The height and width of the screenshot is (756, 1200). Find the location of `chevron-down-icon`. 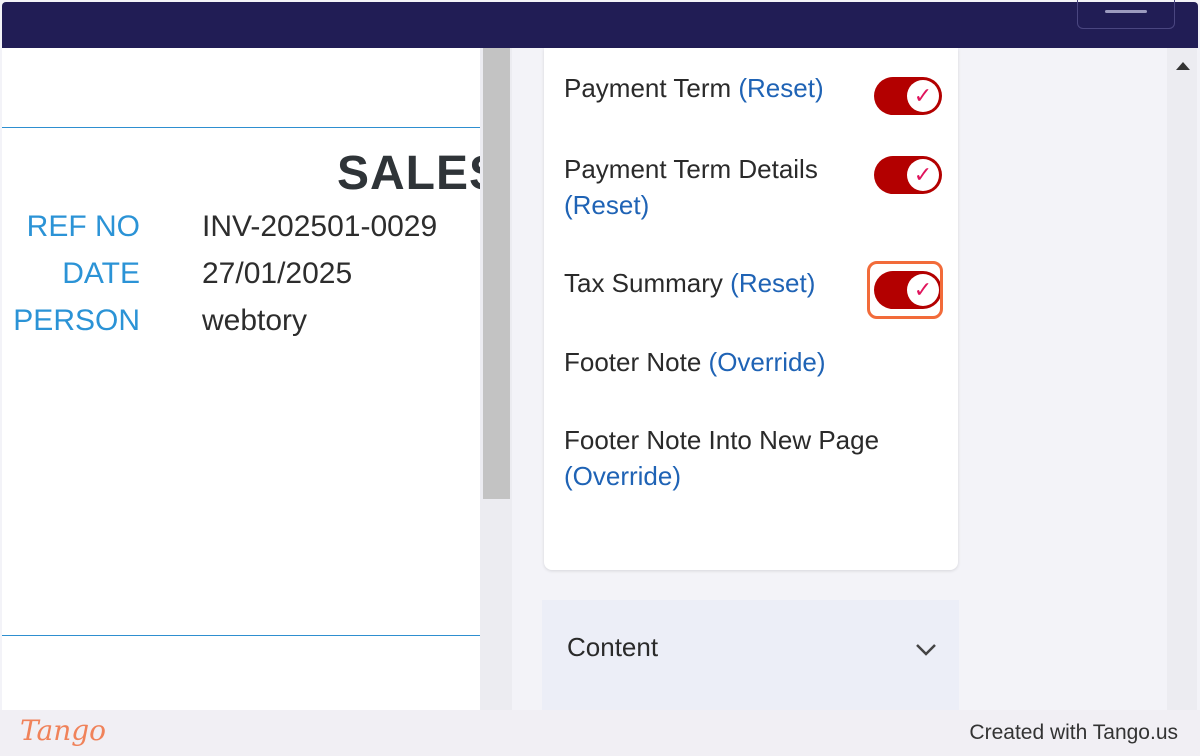

chevron-down-icon is located at coordinates (926, 650).